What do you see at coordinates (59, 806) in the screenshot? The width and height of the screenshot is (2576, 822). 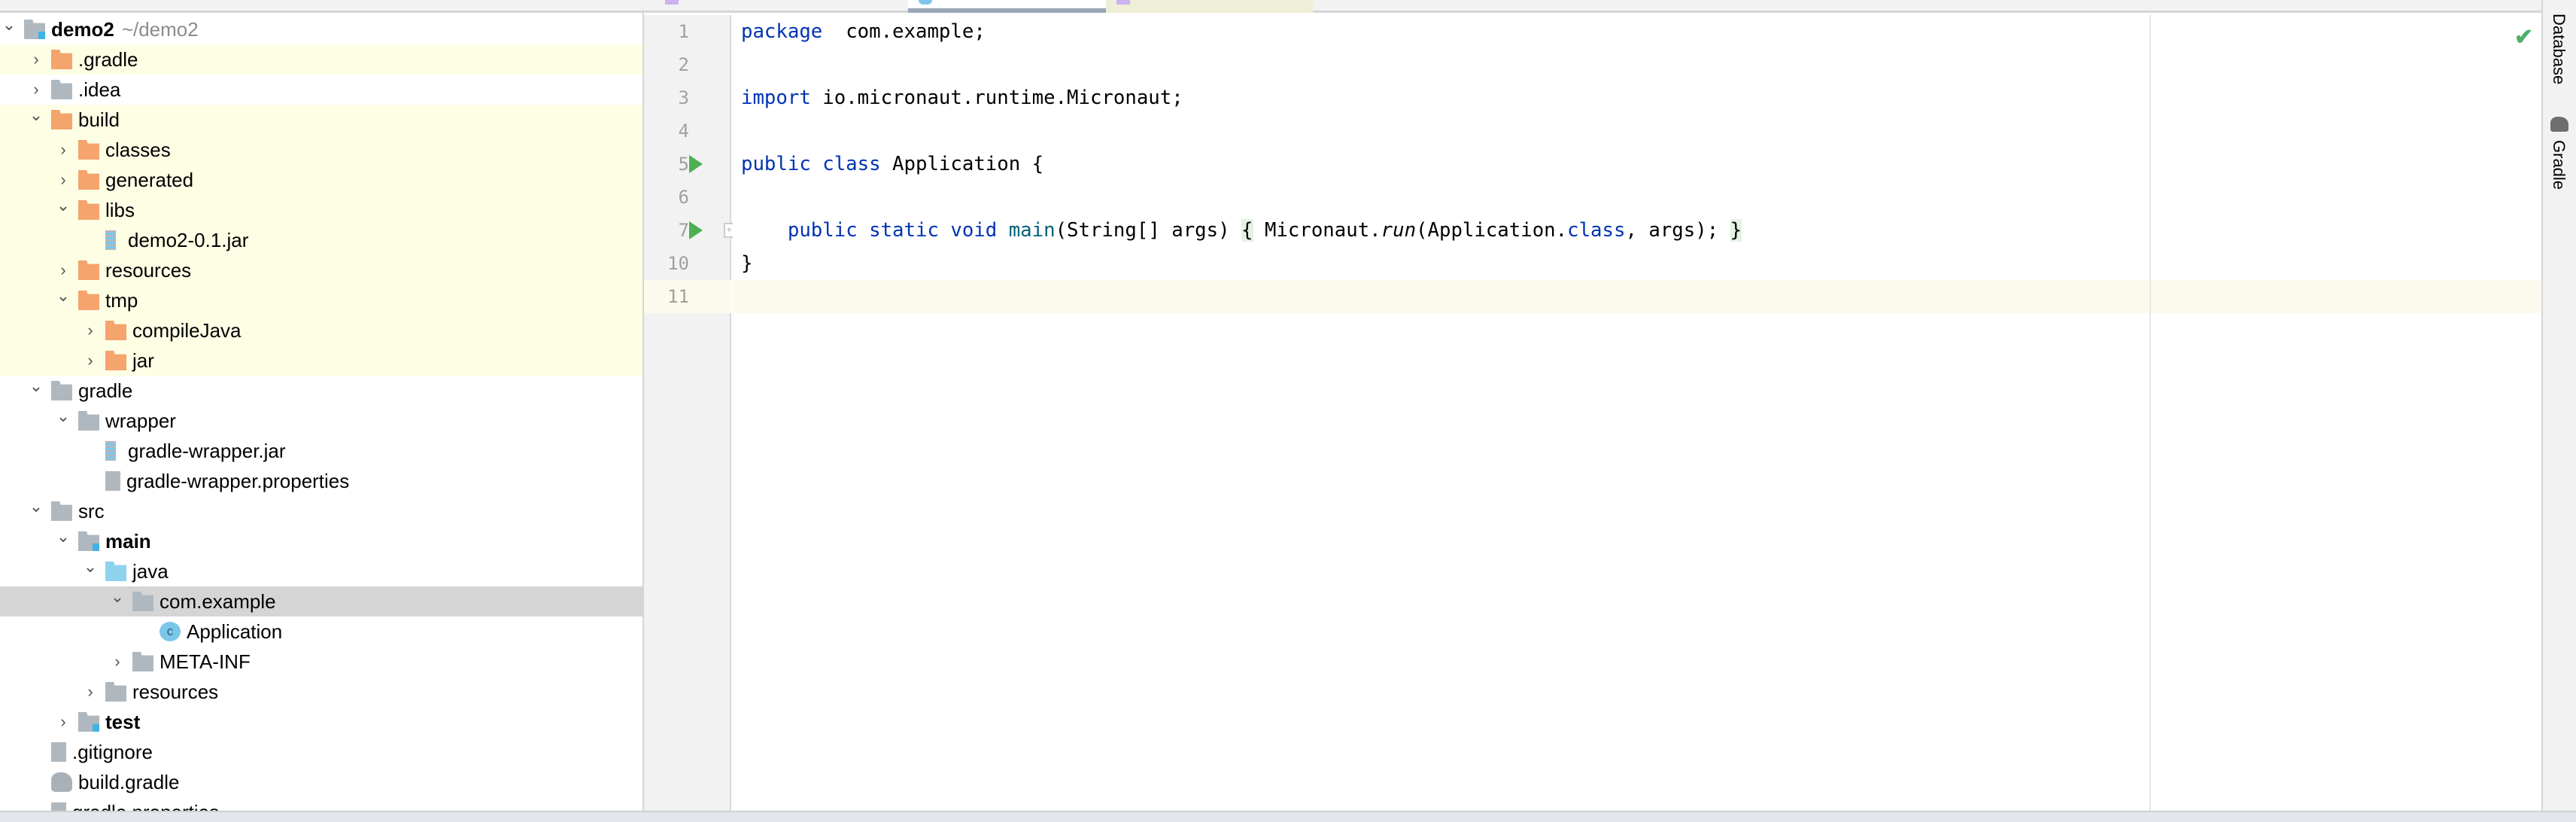 I see `properties-icon` at bounding box center [59, 806].